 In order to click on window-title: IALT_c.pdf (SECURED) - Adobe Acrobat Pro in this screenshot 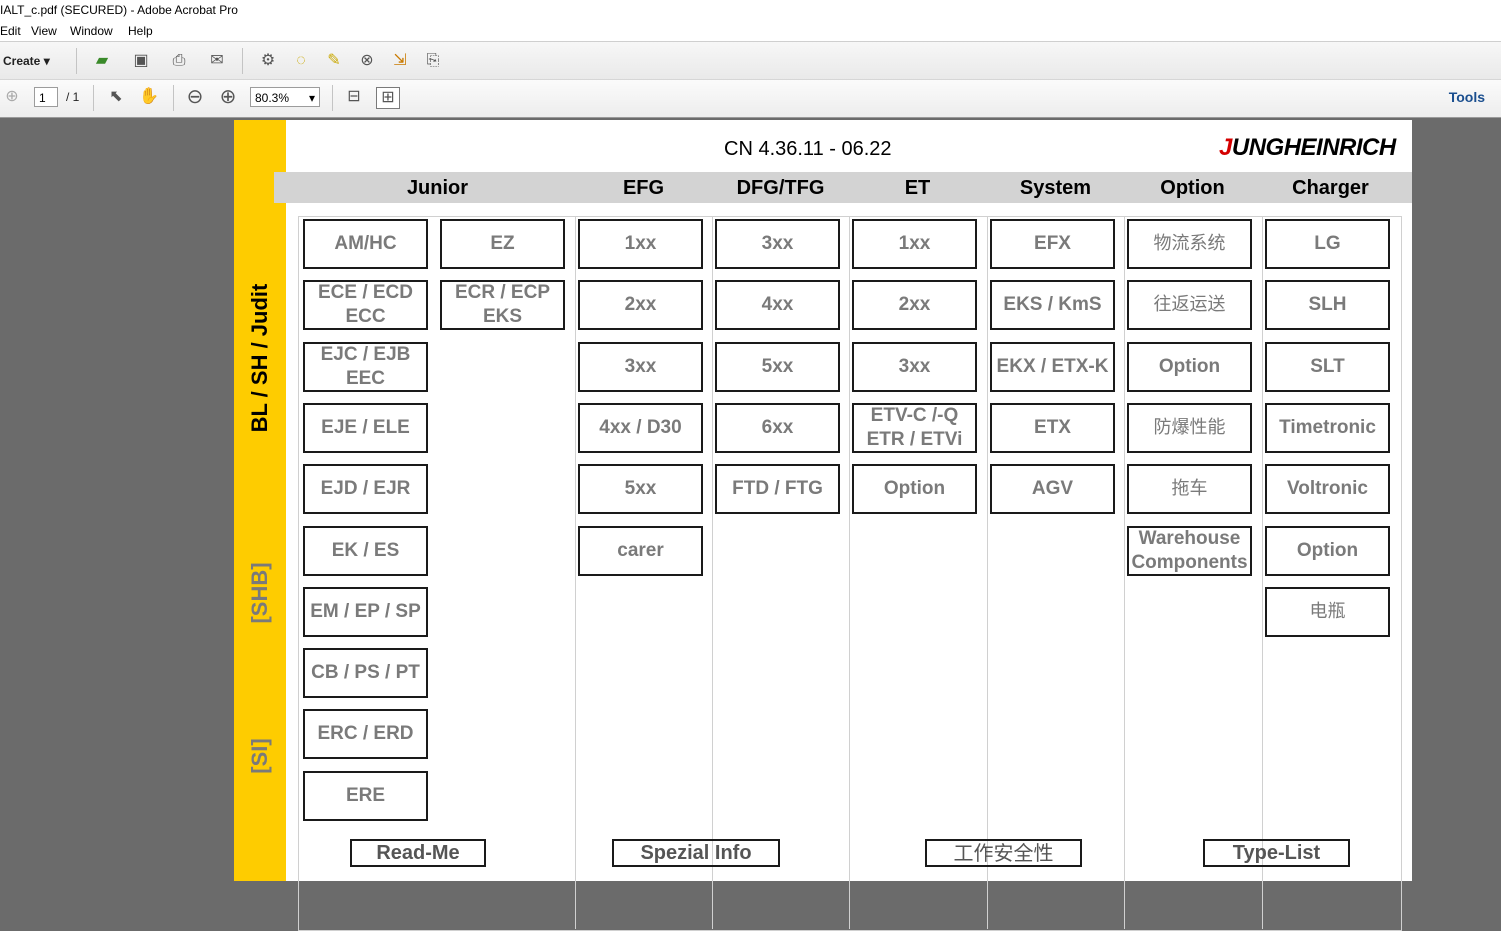, I will do `click(119, 10)`.